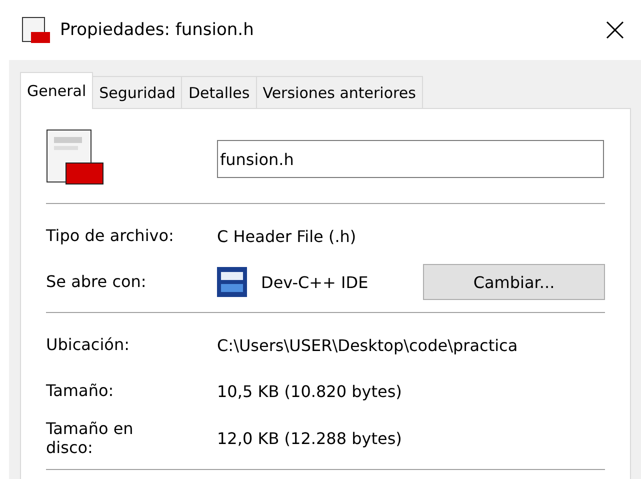  What do you see at coordinates (309, 438) in the screenshot?
I see `property-value: 12,0 KB (12.288 bytes)` at bounding box center [309, 438].